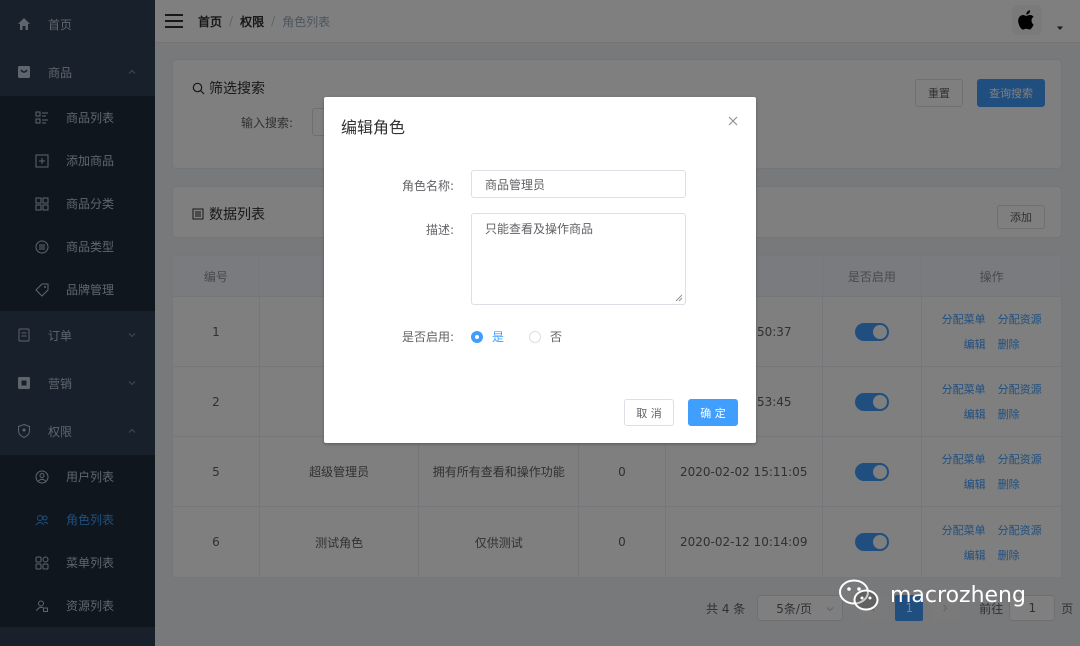 The height and width of the screenshot is (646, 1080). Describe the element at coordinates (578, 184) in the screenshot. I see `role-name-input: 商品管理员` at that location.